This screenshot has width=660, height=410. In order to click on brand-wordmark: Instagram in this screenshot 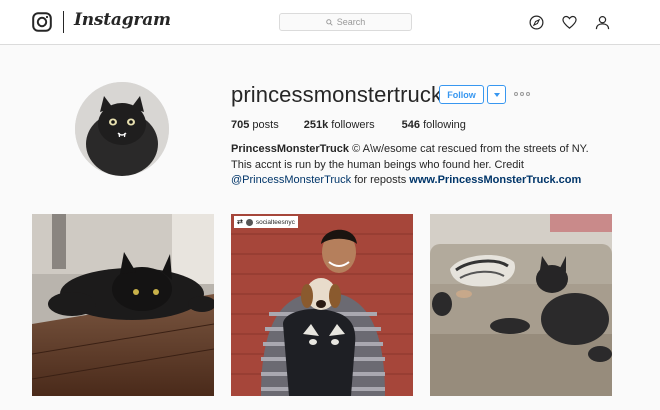, I will do `click(122, 20)`.